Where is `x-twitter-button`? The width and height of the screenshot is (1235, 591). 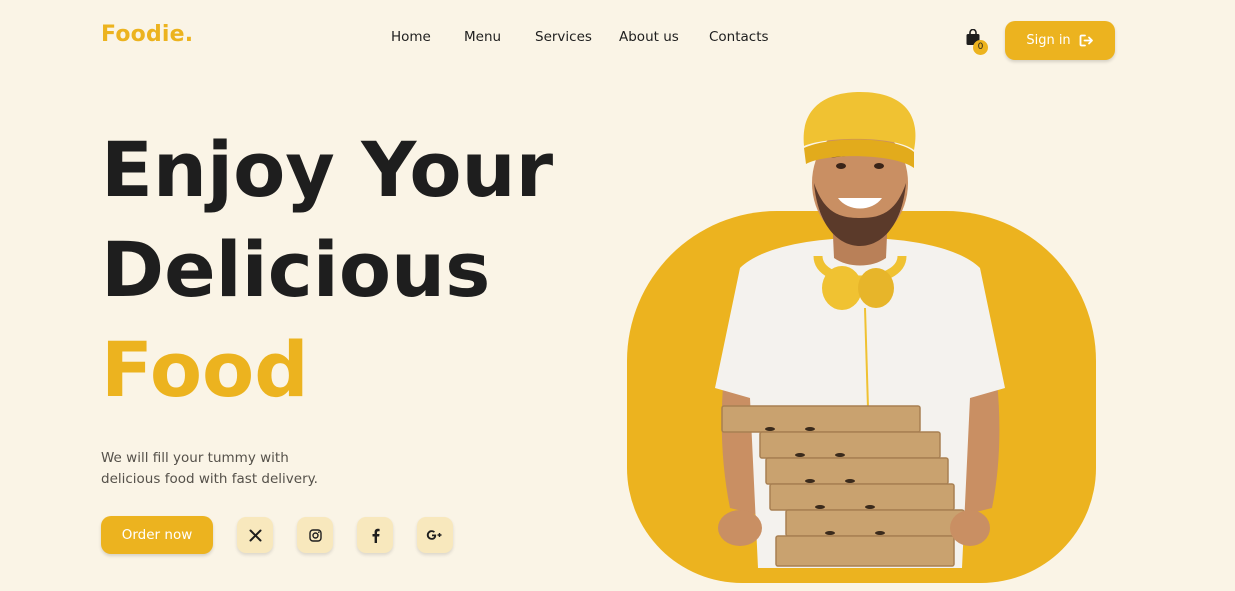
x-twitter-button is located at coordinates (255, 535).